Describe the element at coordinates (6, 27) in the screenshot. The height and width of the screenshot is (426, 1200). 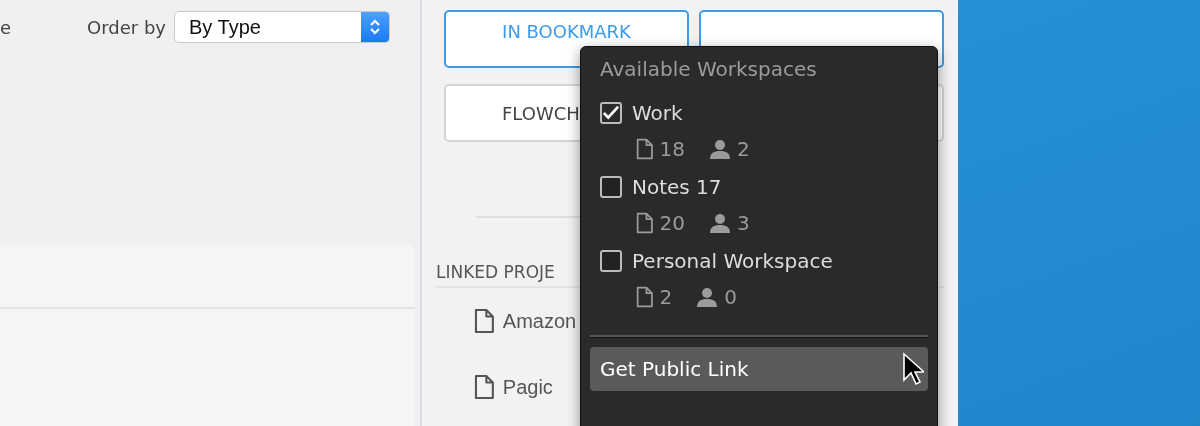
I see `toolbar-label: e` at that location.